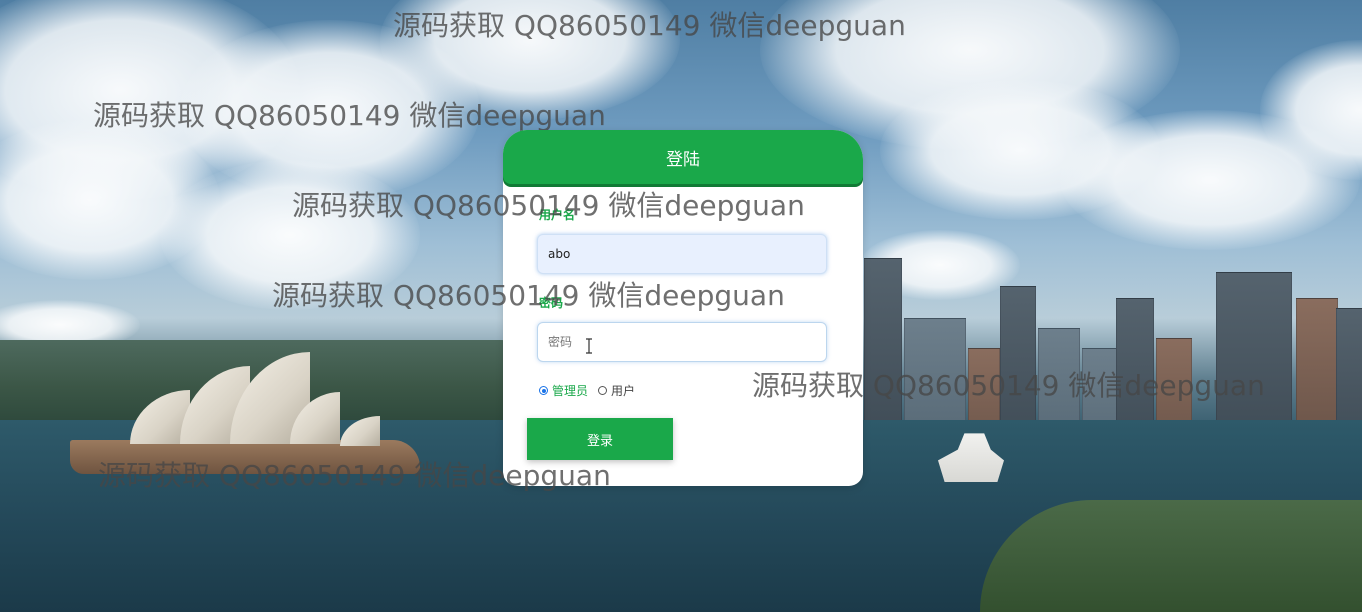 The image size is (1362, 612). I want to click on text-cursor-icon, so click(589, 346).